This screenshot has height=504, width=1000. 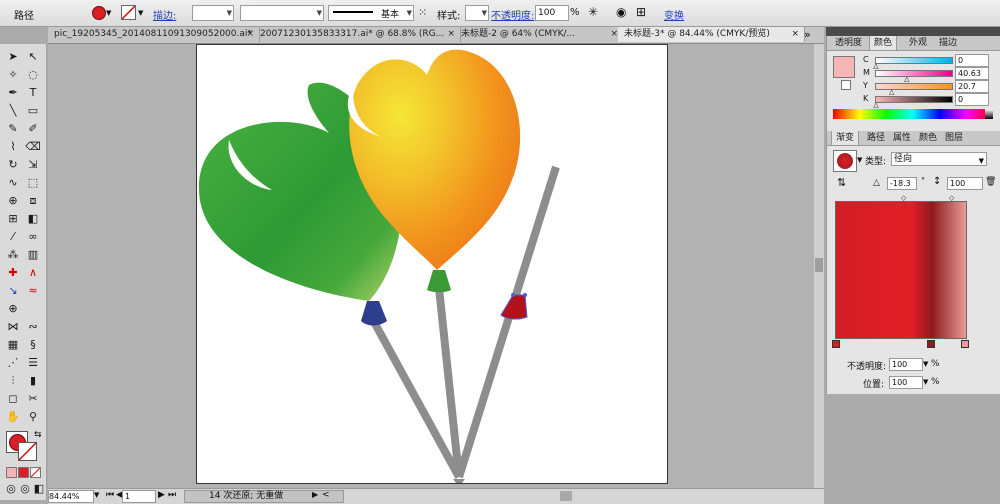 I want to click on transform-link: 变换, so click(x=674, y=14).